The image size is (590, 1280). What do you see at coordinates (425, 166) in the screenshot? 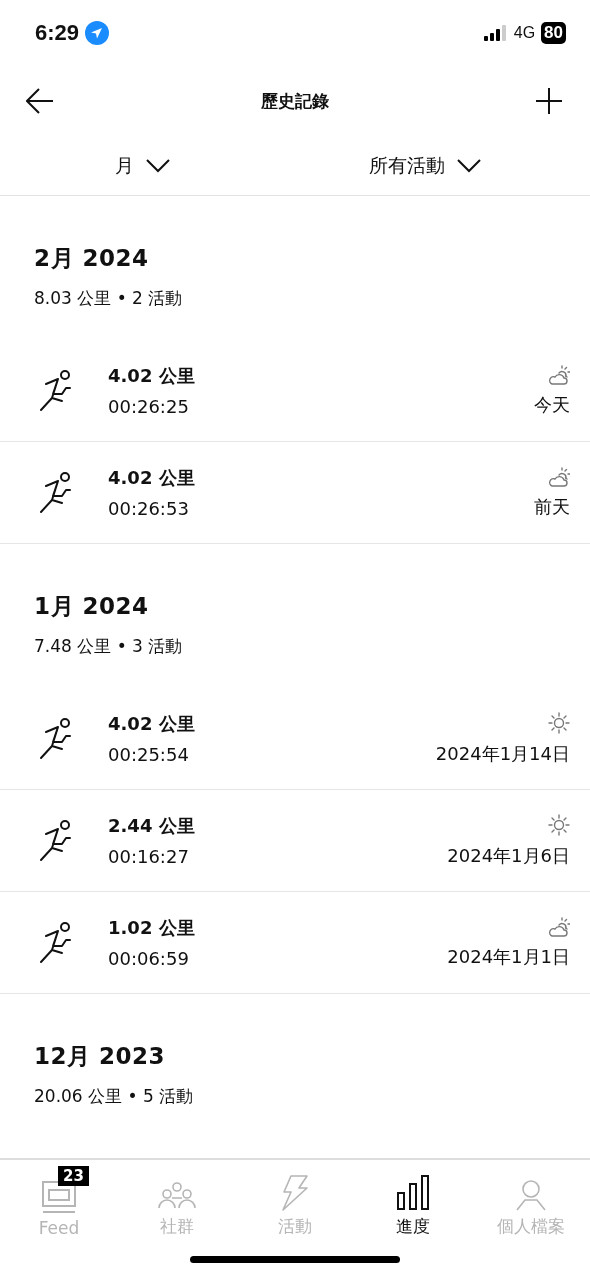
I see `filter-dropdown: 所有活動` at bounding box center [425, 166].